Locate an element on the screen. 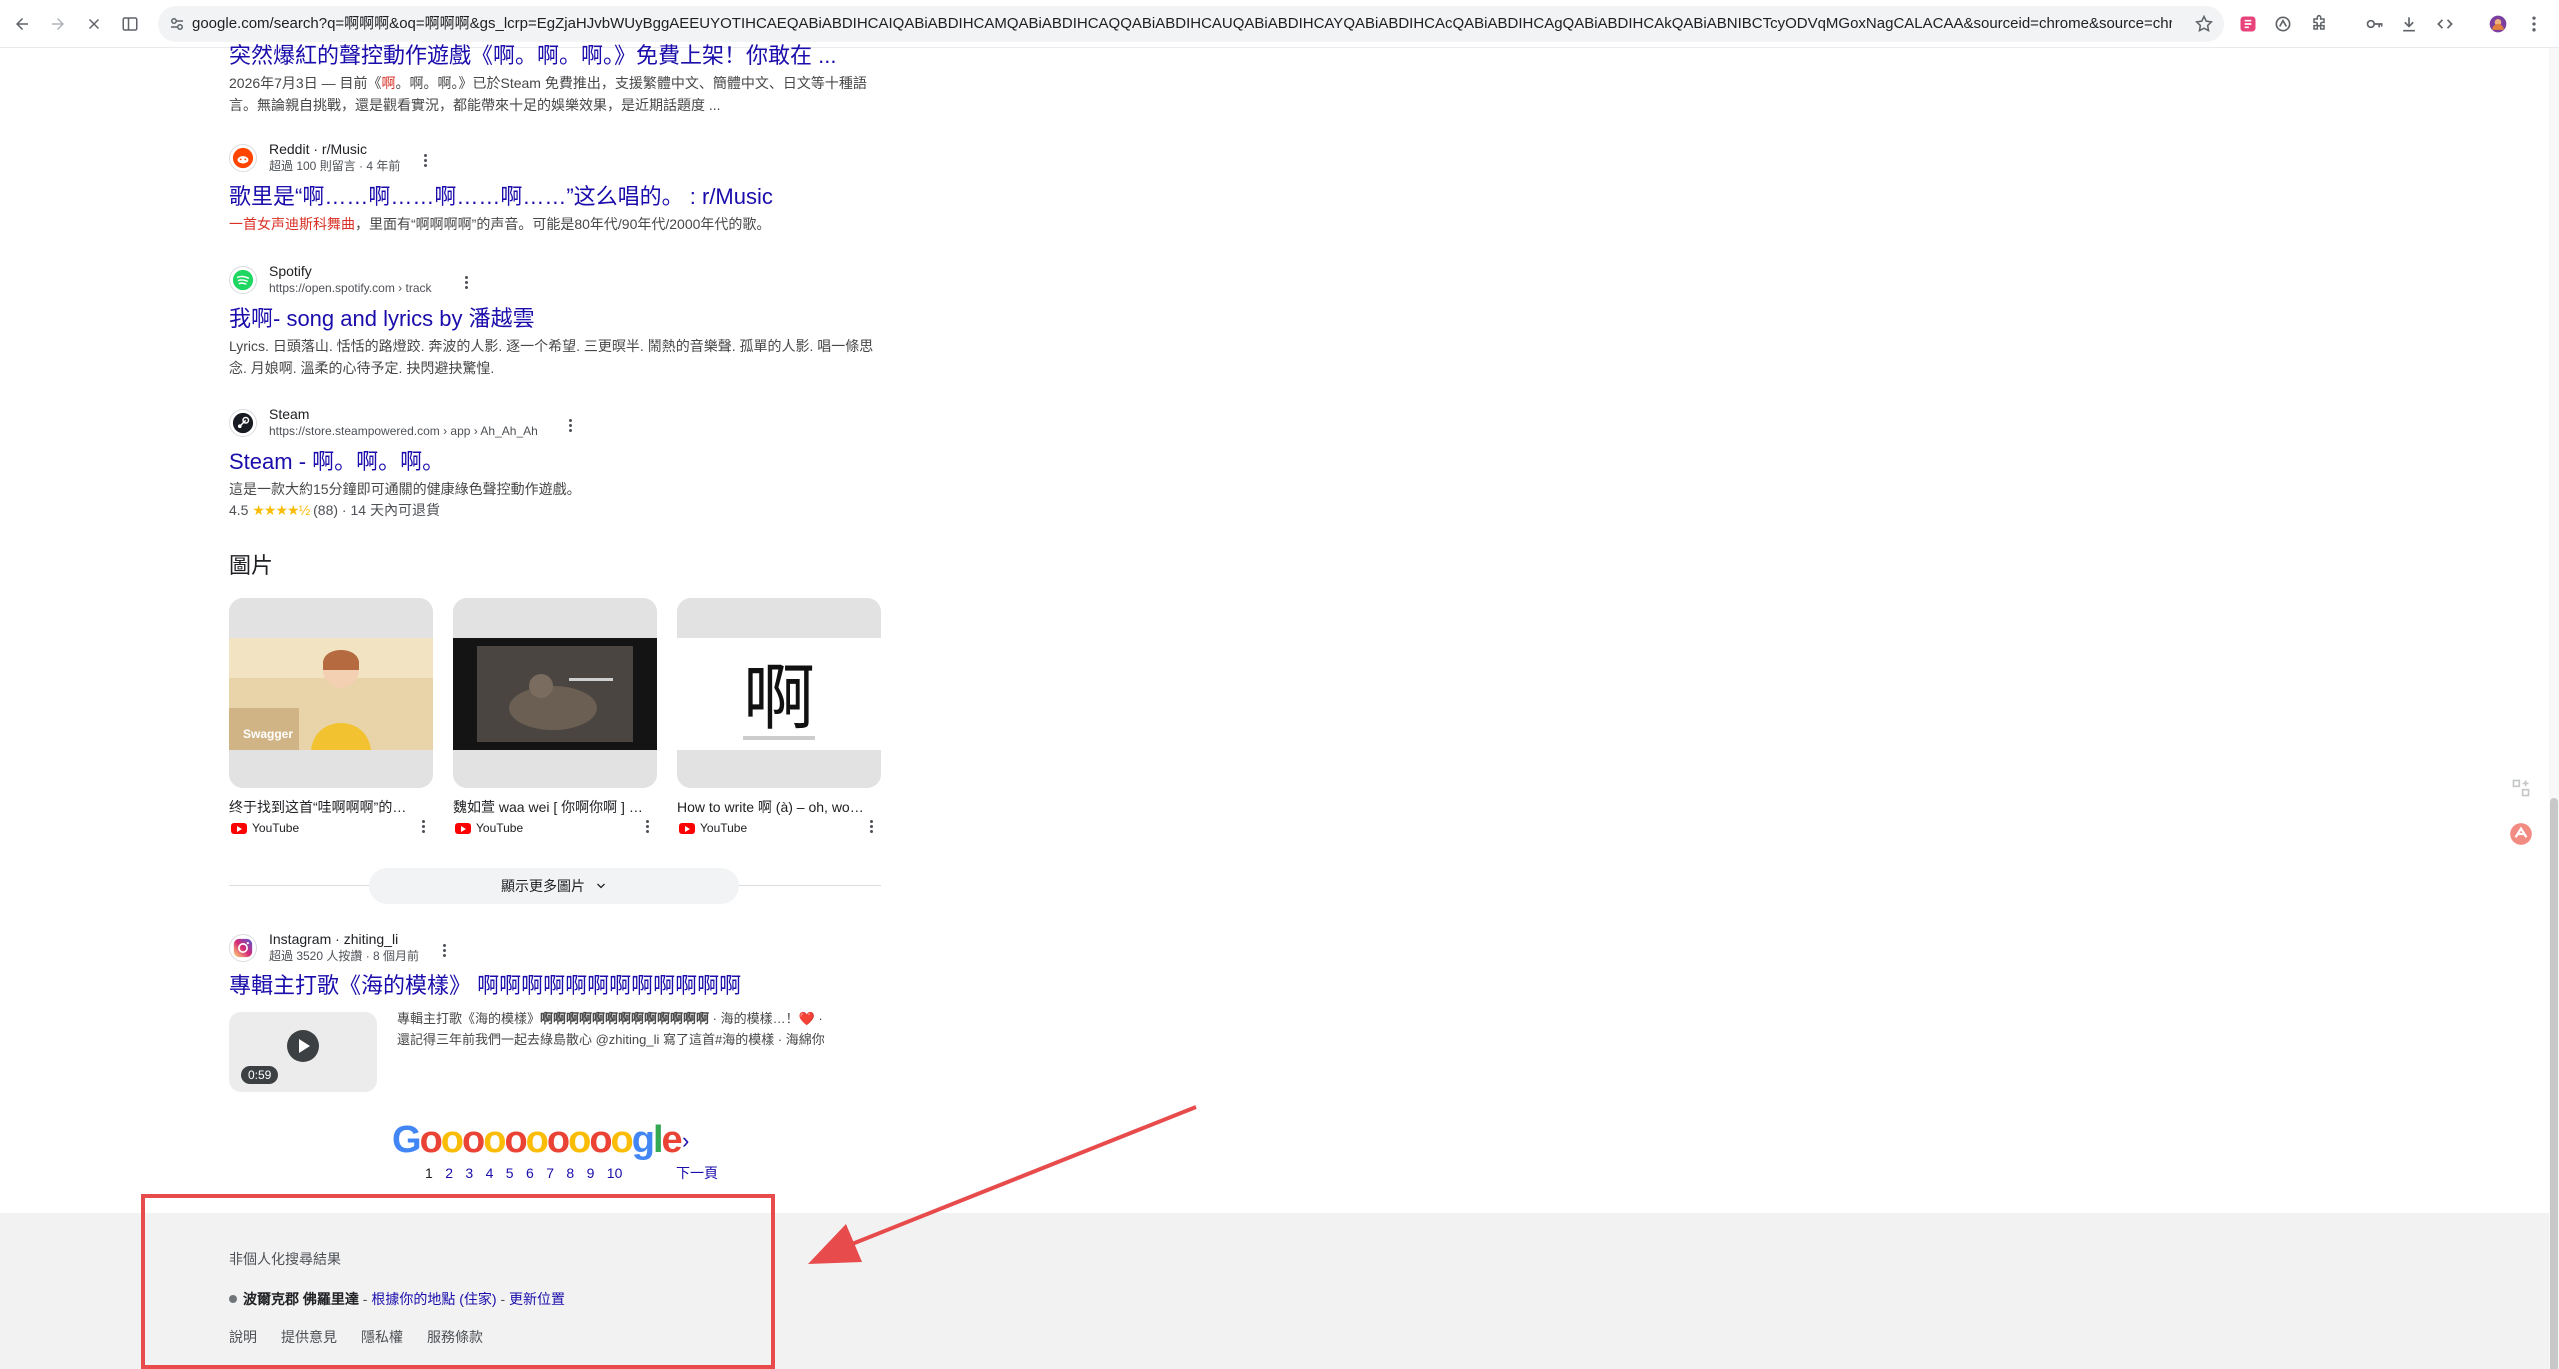 The height and width of the screenshot is (1369, 2559). logo-o-8: o is located at coordinates (579, 1140).